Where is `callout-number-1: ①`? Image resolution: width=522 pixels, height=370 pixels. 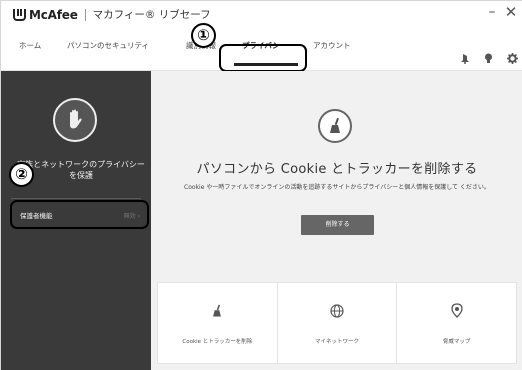 callout-number-1: ① is located at coordinates (203, 35).